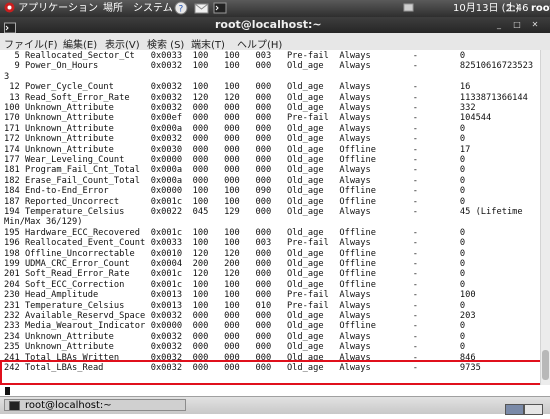 Image resolution: width=550 pixels, height=419 pixels. I want to click on menu-help: ヘルプ(H), so click(259, 43).